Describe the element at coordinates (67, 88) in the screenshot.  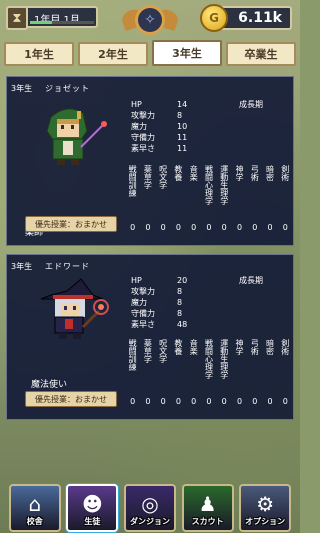
I see `student-name: ジョゼット` at that location.